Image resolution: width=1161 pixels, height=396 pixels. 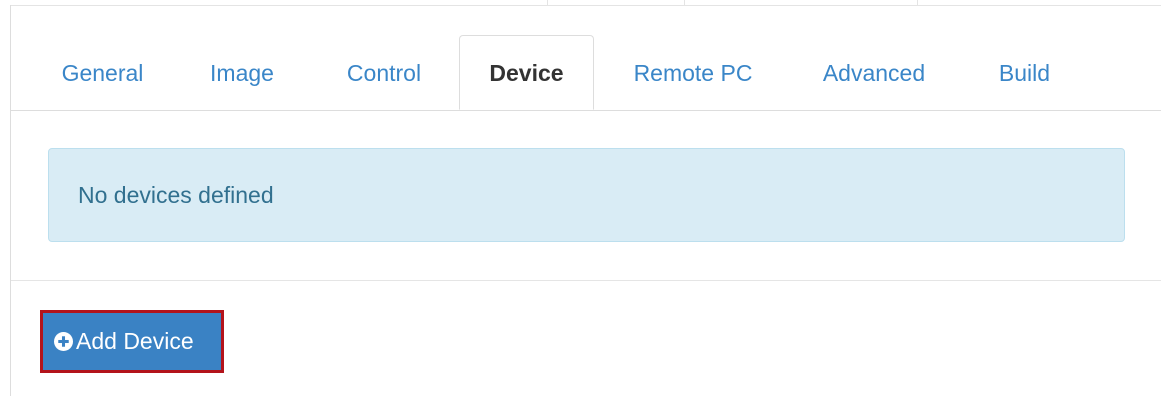 I want to click on tab-label: Remote PC, so click(x=693, y=73).